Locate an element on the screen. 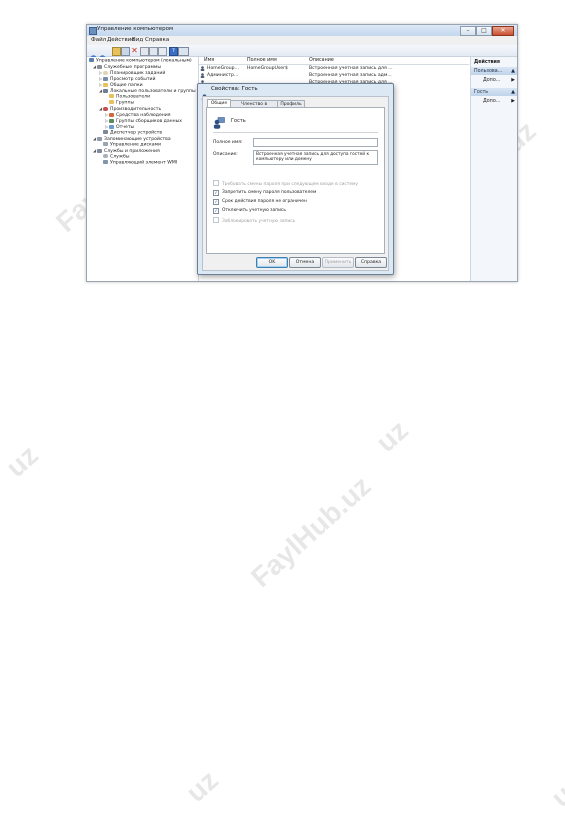 This screenshot has width=565, height=814. tools-icon is located at coordinates (99, 66).